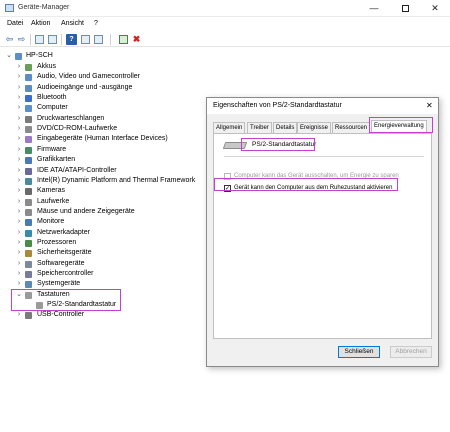 The image size is (450, 432). I want to click on divider, so click(324, 156).